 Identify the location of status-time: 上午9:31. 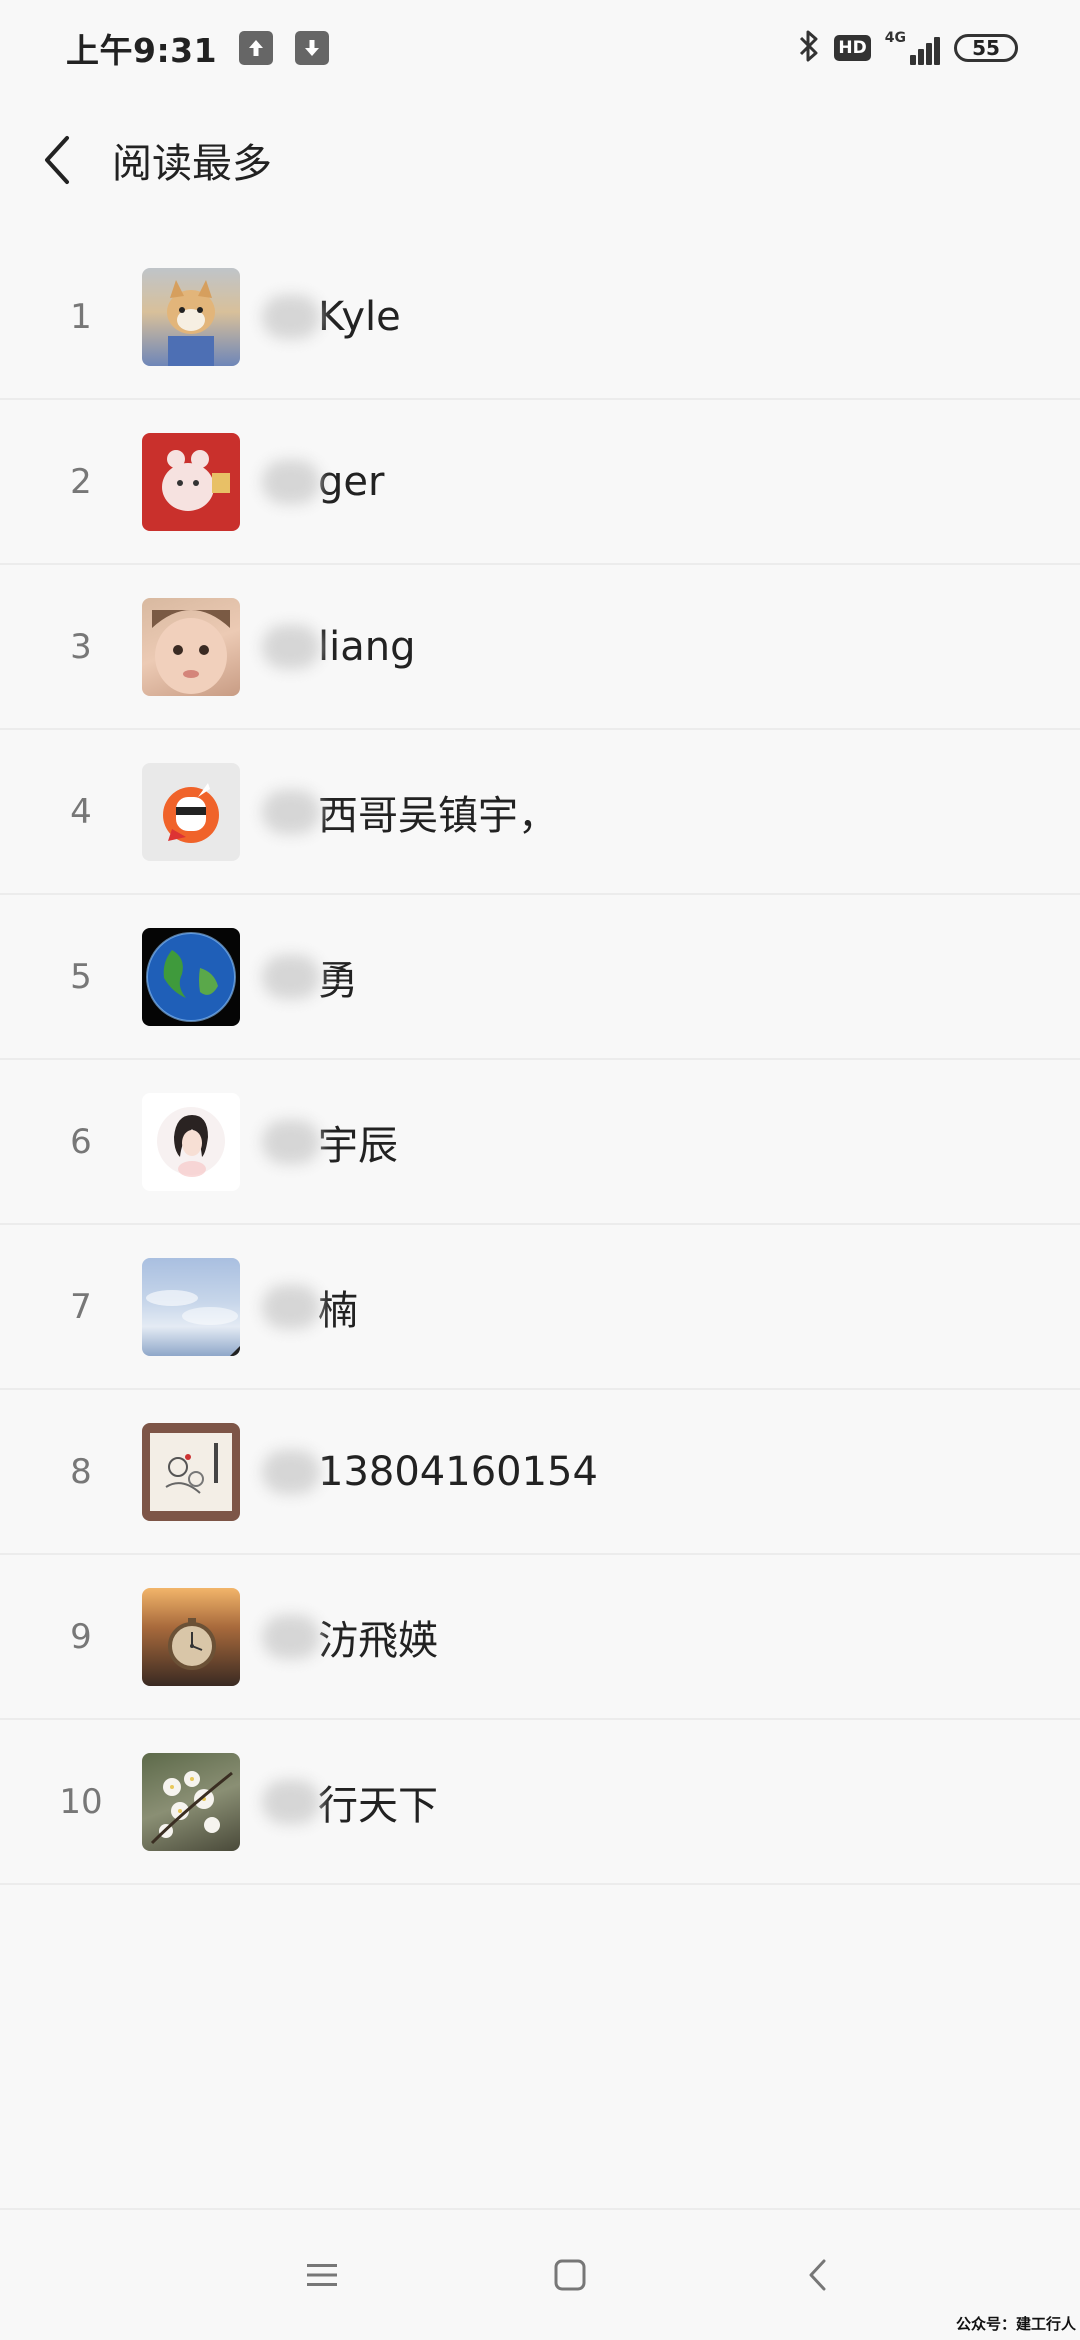
(142, 50).